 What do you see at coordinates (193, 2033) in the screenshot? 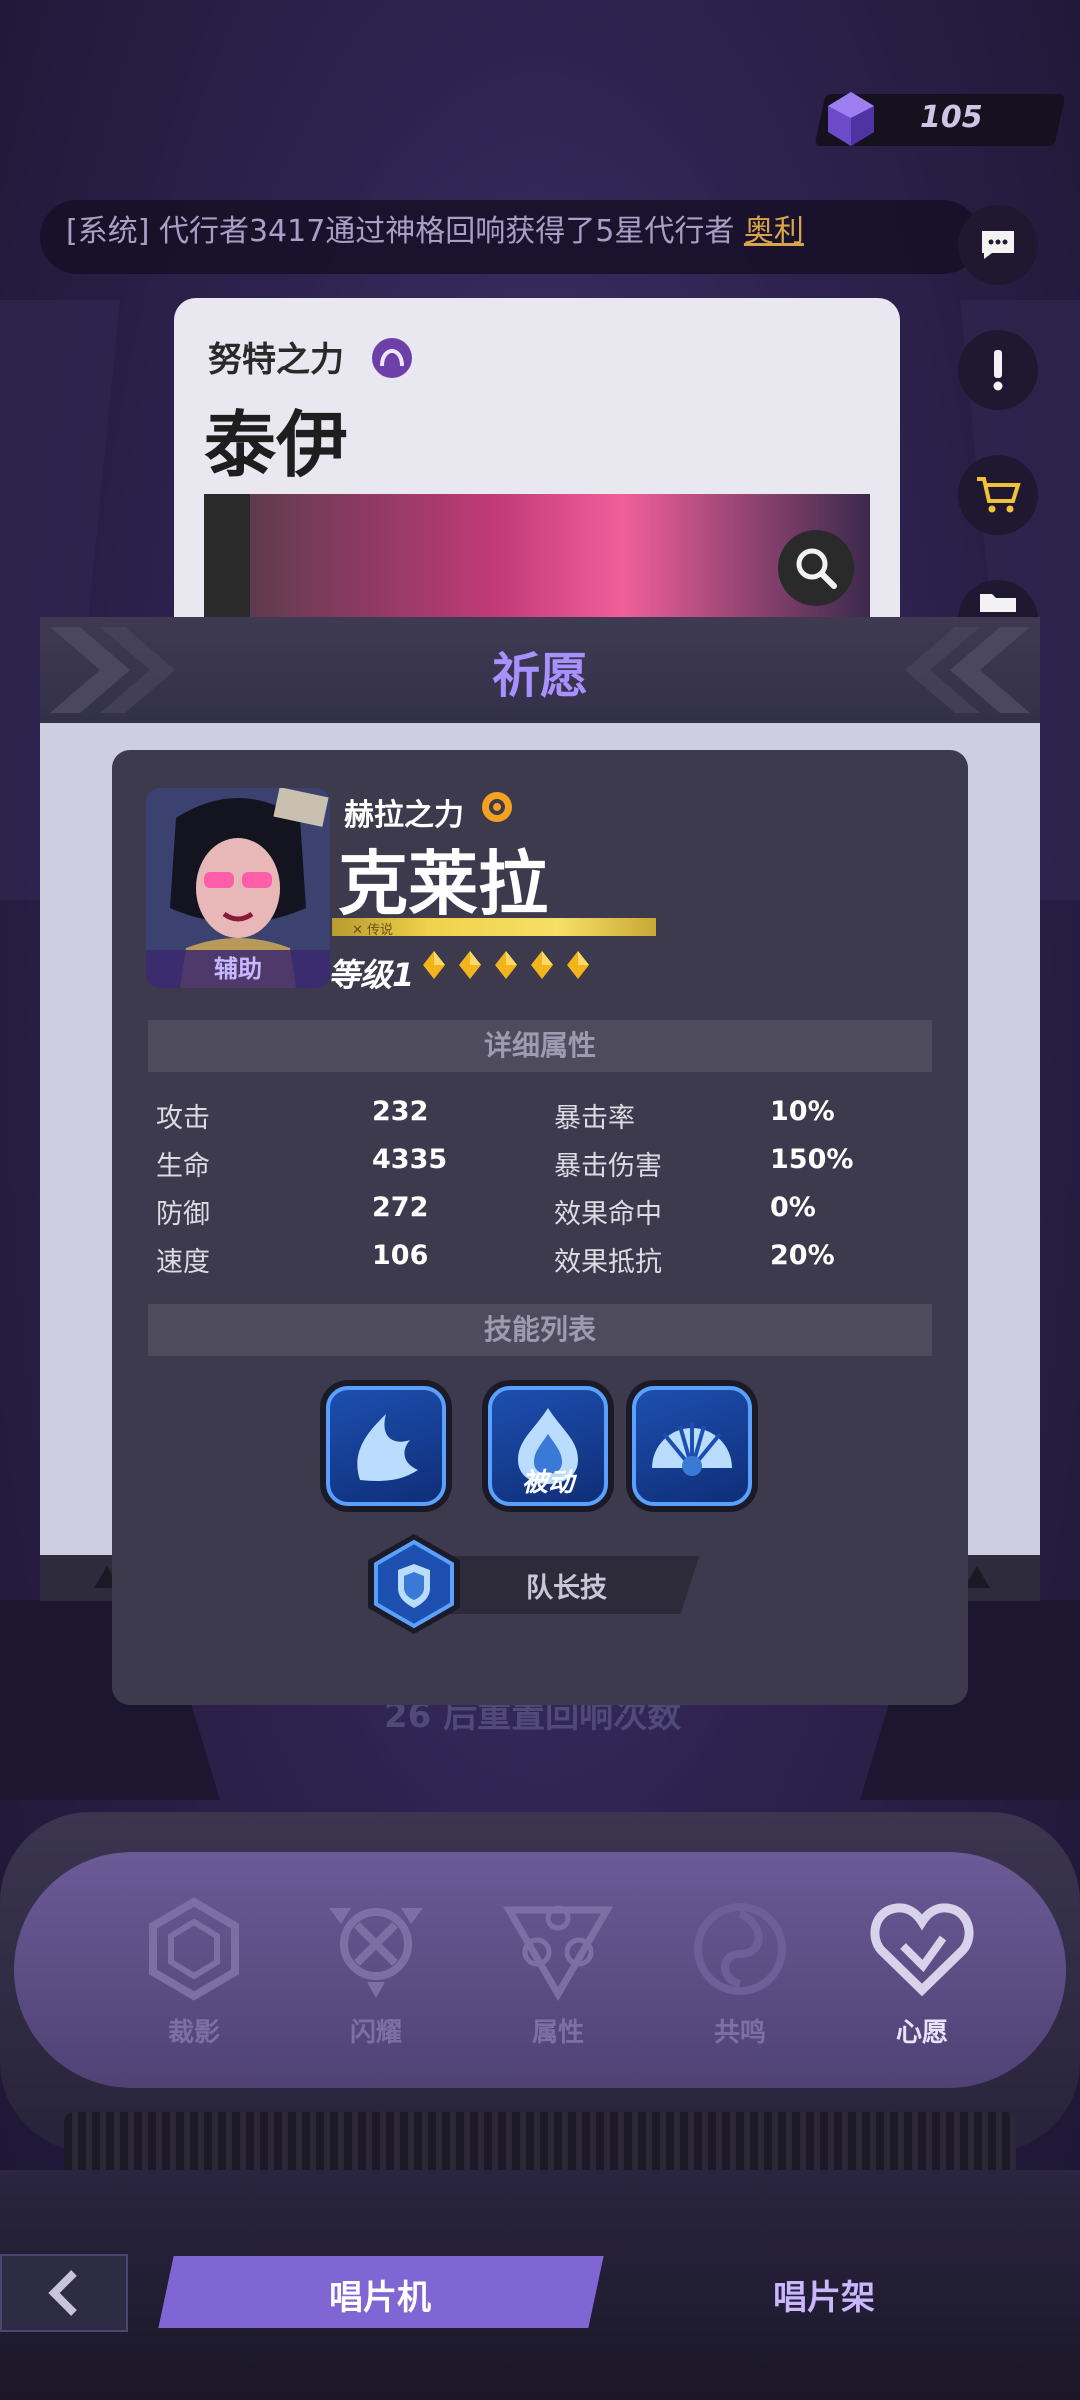
I see `nav-label: 裁影` at bounding box center [193, 2033].